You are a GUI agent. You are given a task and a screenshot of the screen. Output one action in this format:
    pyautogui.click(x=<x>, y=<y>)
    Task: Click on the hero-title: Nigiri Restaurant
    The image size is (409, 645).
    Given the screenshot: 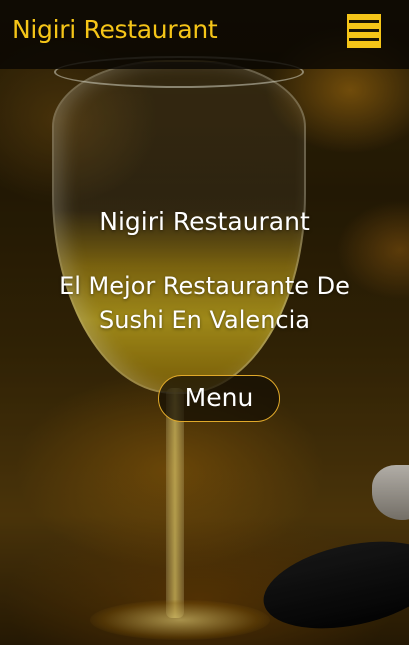 What is the action you would take?
    pyautogui.click(x=204, y=221)
    